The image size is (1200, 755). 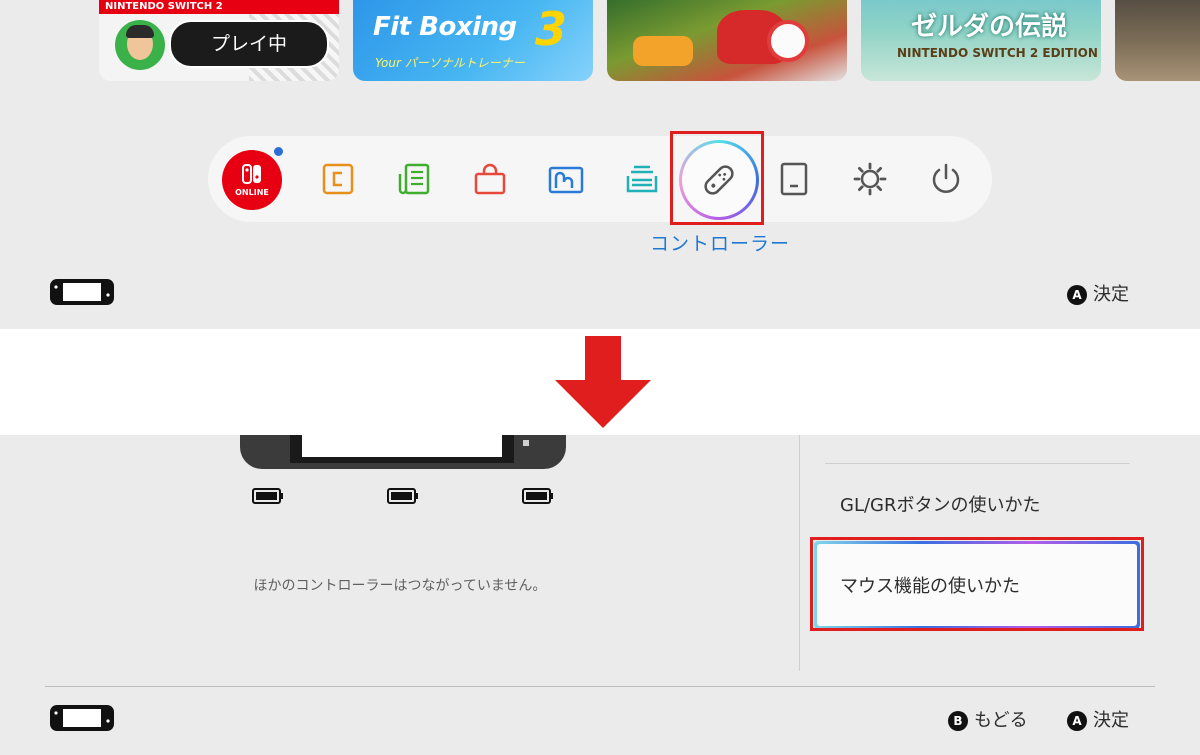 I want to click on settings-gear-icon, so click(x=870, y=179).